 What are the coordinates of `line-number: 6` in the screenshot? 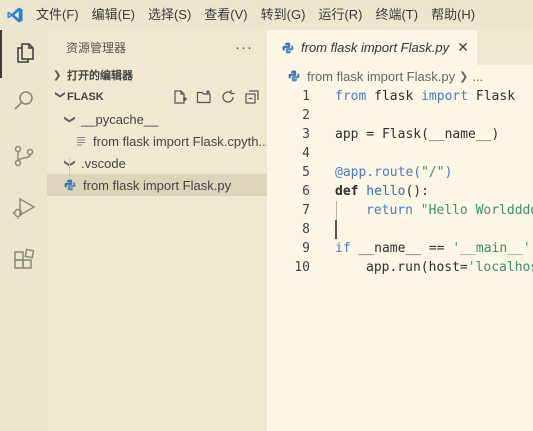 It's located at (306, 191).